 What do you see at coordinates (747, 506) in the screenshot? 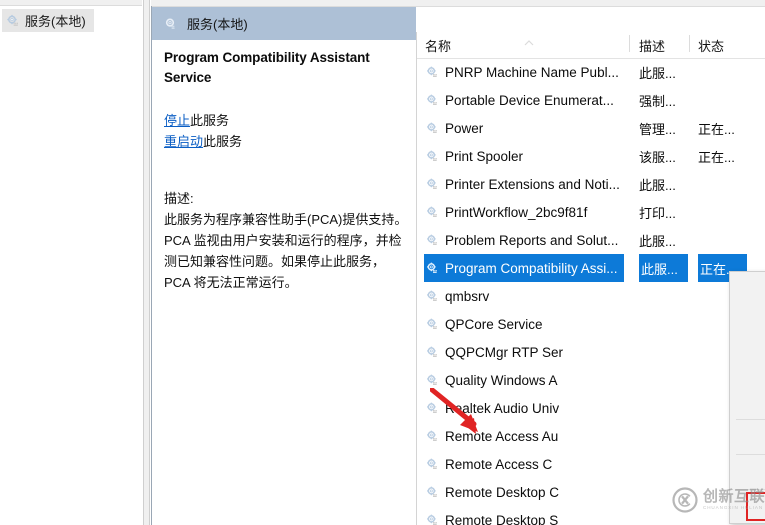
I see `menu-item-属性r: 属性(R)` at bounding box center [747, 506].